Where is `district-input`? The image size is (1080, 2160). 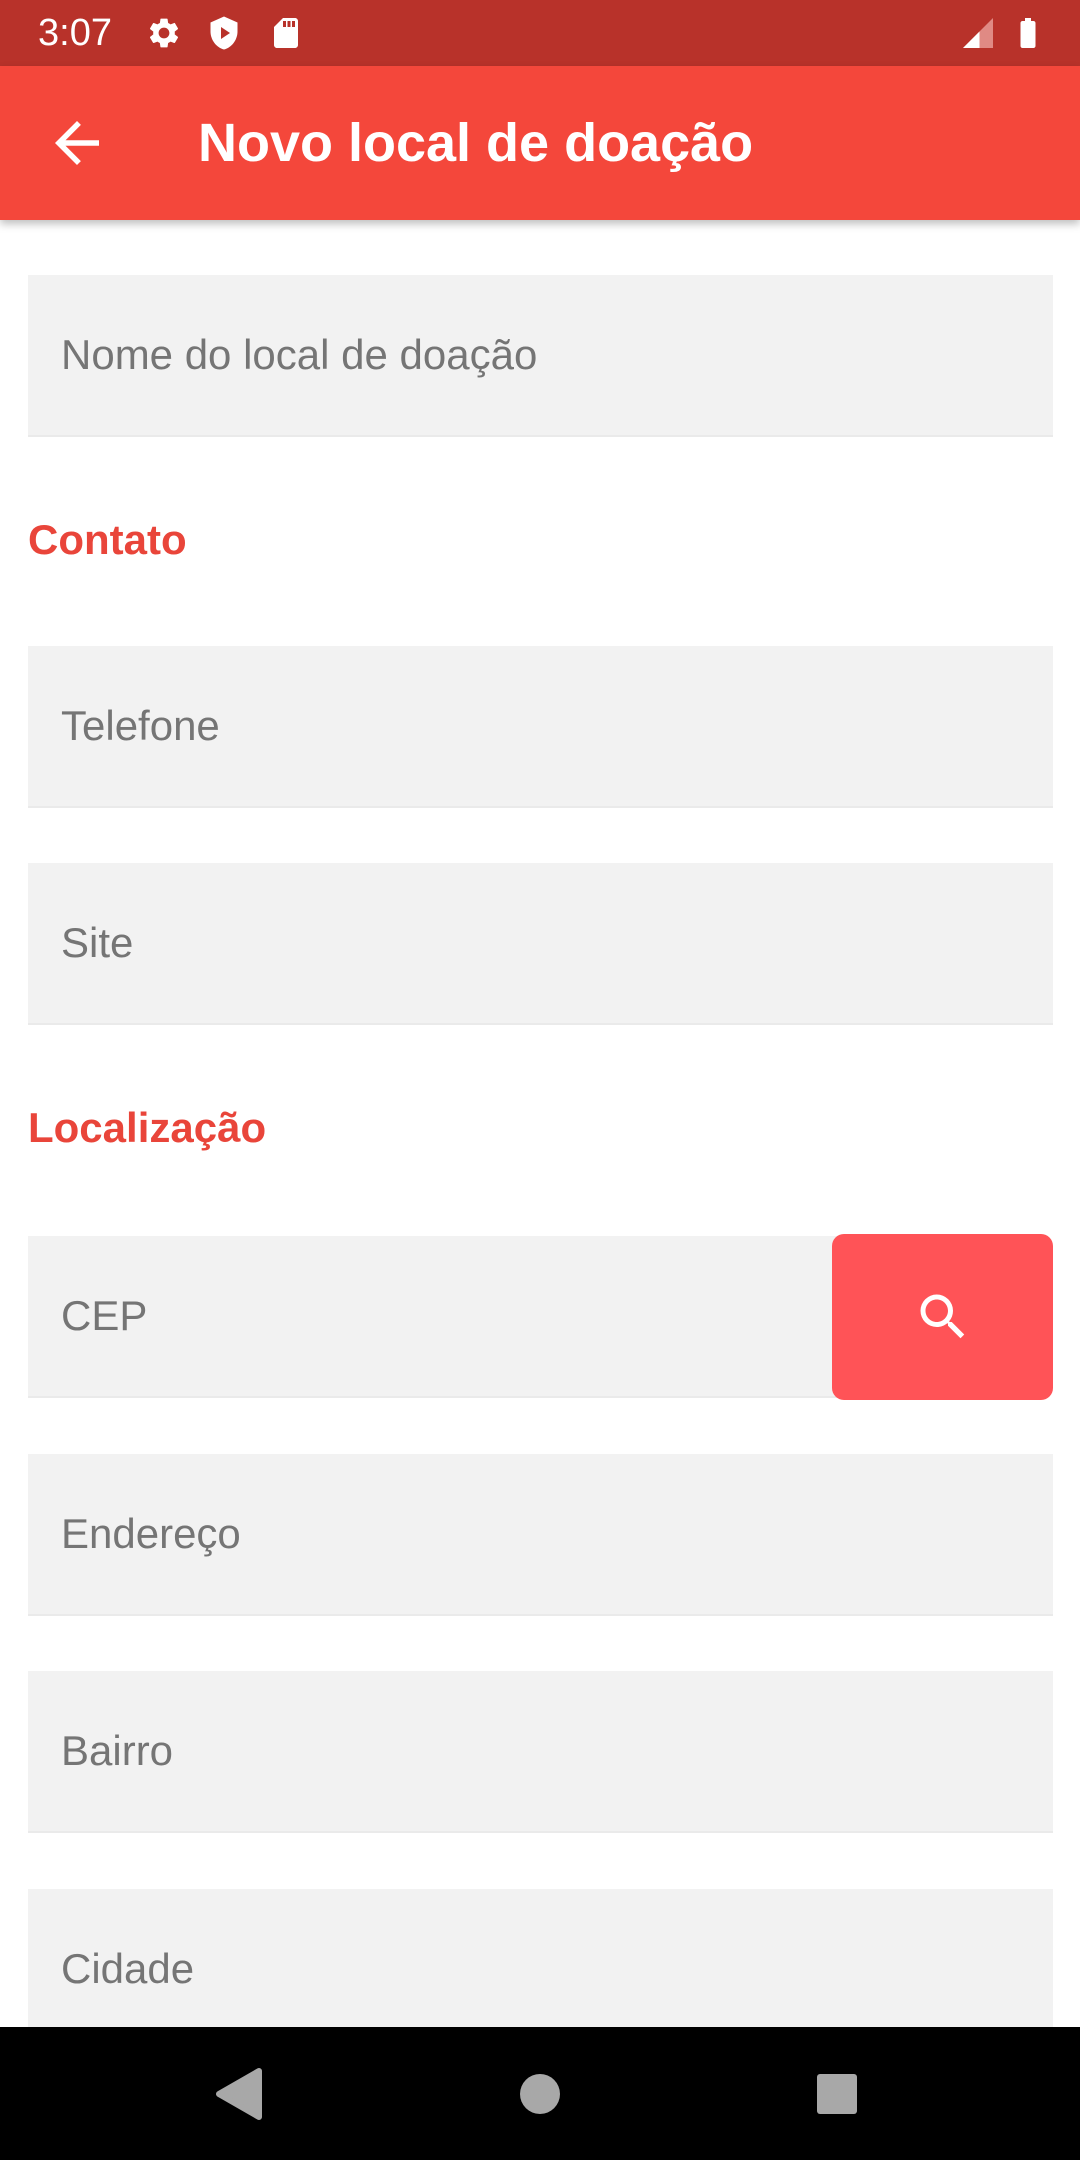 district-input is located at coordinates (540, 1751).